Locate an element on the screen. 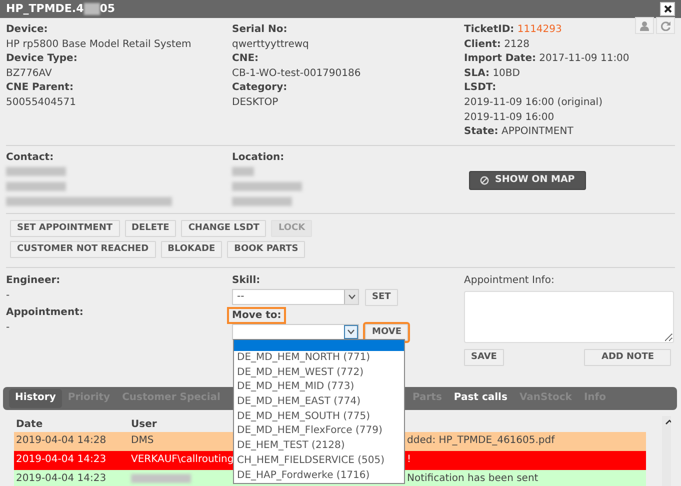 The height and width of the screenshot is (486, 681). field-label: Skill: is located at coordinates (247, 281).